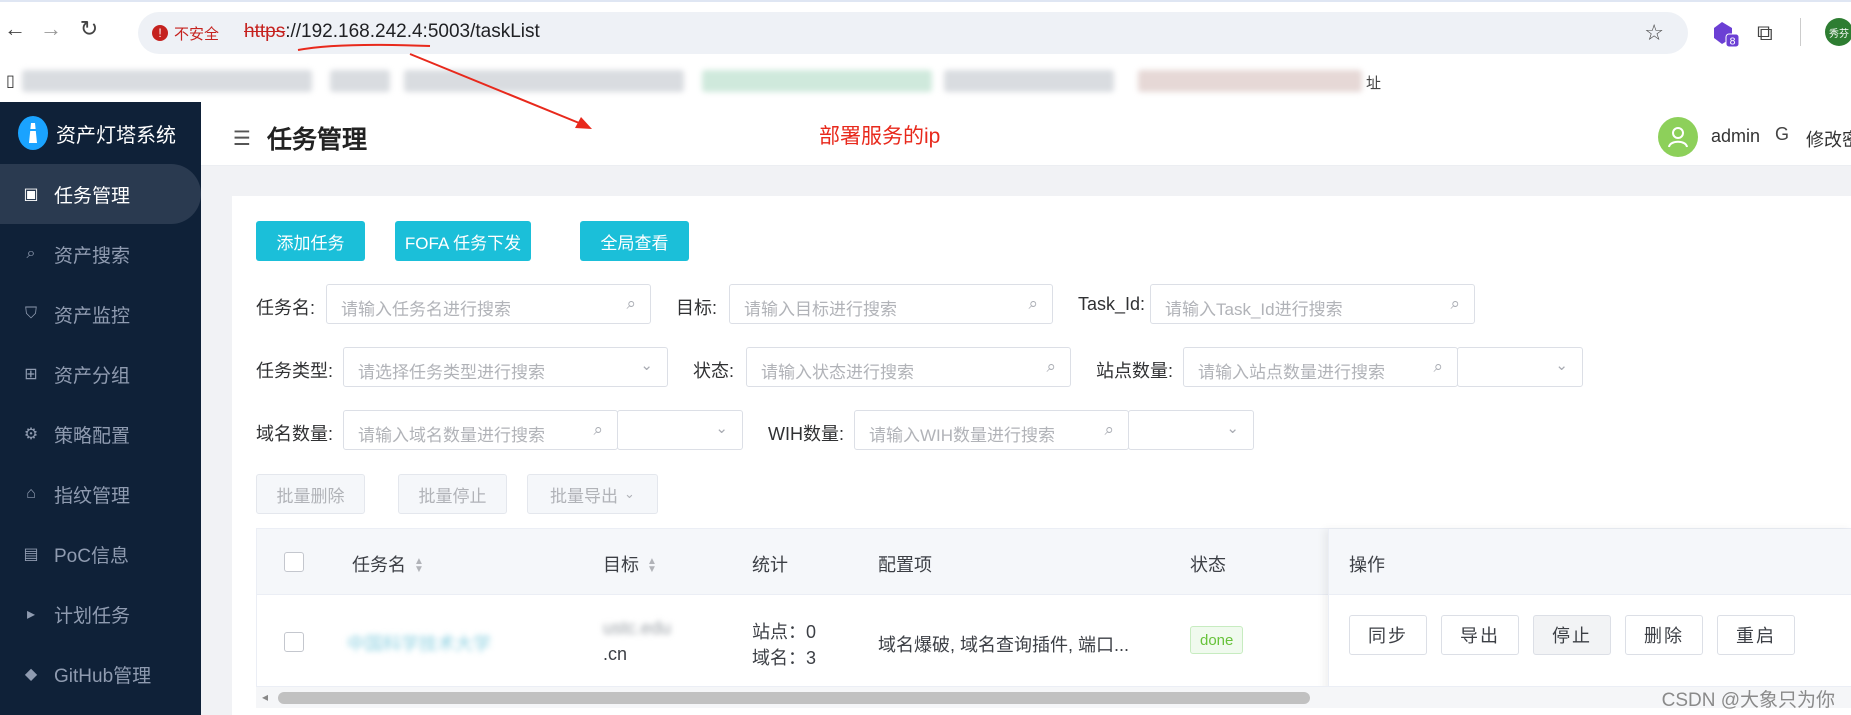  Describe the element at coordinates (100, 674) in the screenshot. I see `sidebar-item-github: ◆ GitHub管理` at that location.